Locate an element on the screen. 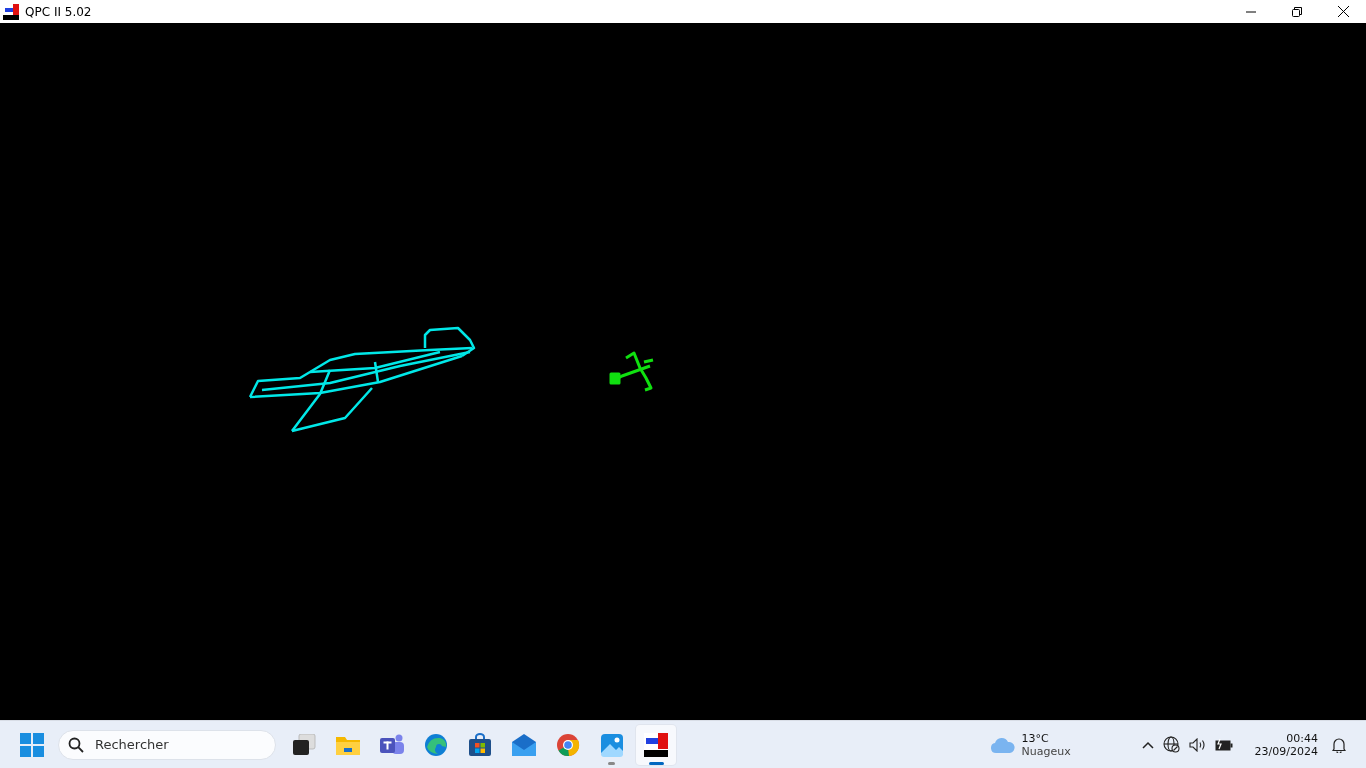 This screenshot has width=1366, height=768. swirl-browser-icon is located at coordinates (436, 744).